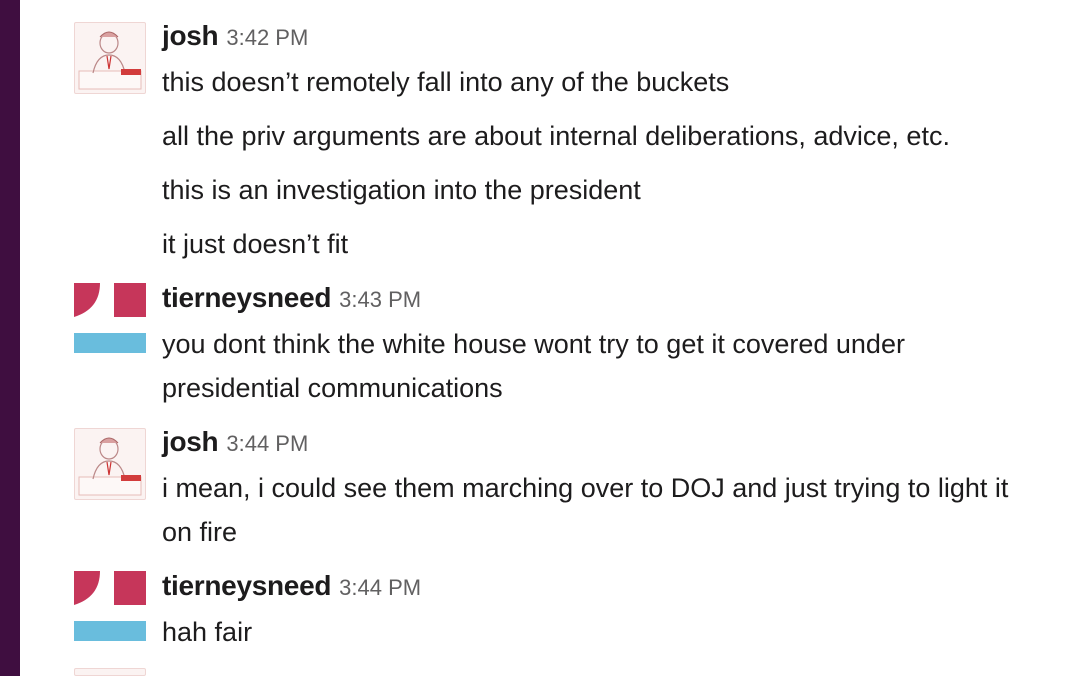 Image resolution: width=1082 pixels, height=676 pixels. Describe the element at coordinates (255, 244) in the screenshot. I see `message-text: it just doesn’t fit` at that location.